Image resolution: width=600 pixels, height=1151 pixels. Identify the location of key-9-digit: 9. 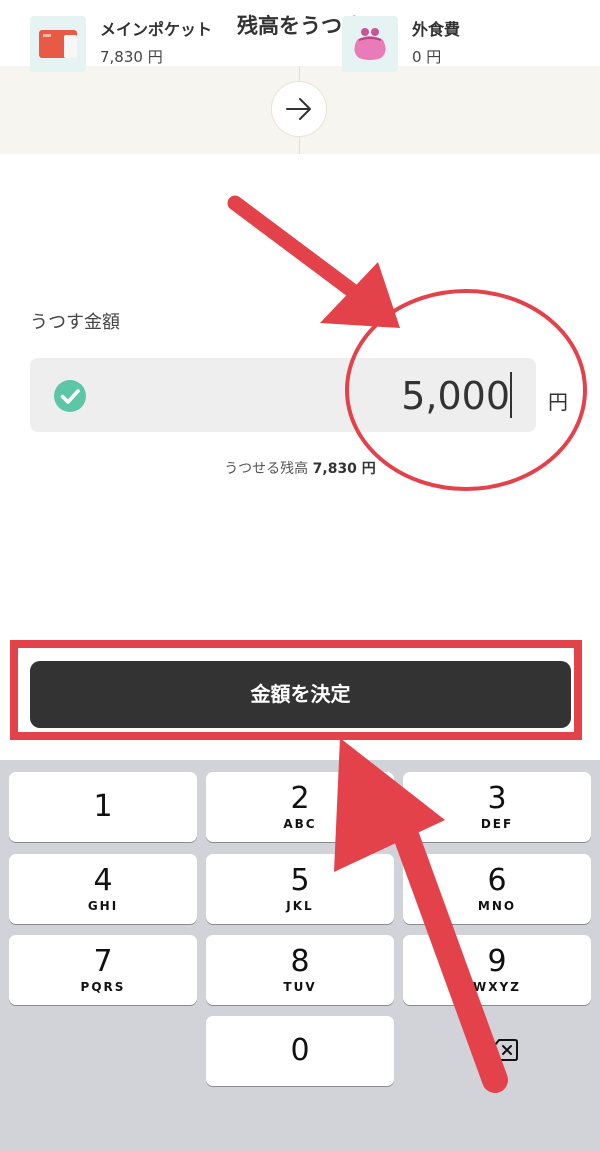
(497, 961).